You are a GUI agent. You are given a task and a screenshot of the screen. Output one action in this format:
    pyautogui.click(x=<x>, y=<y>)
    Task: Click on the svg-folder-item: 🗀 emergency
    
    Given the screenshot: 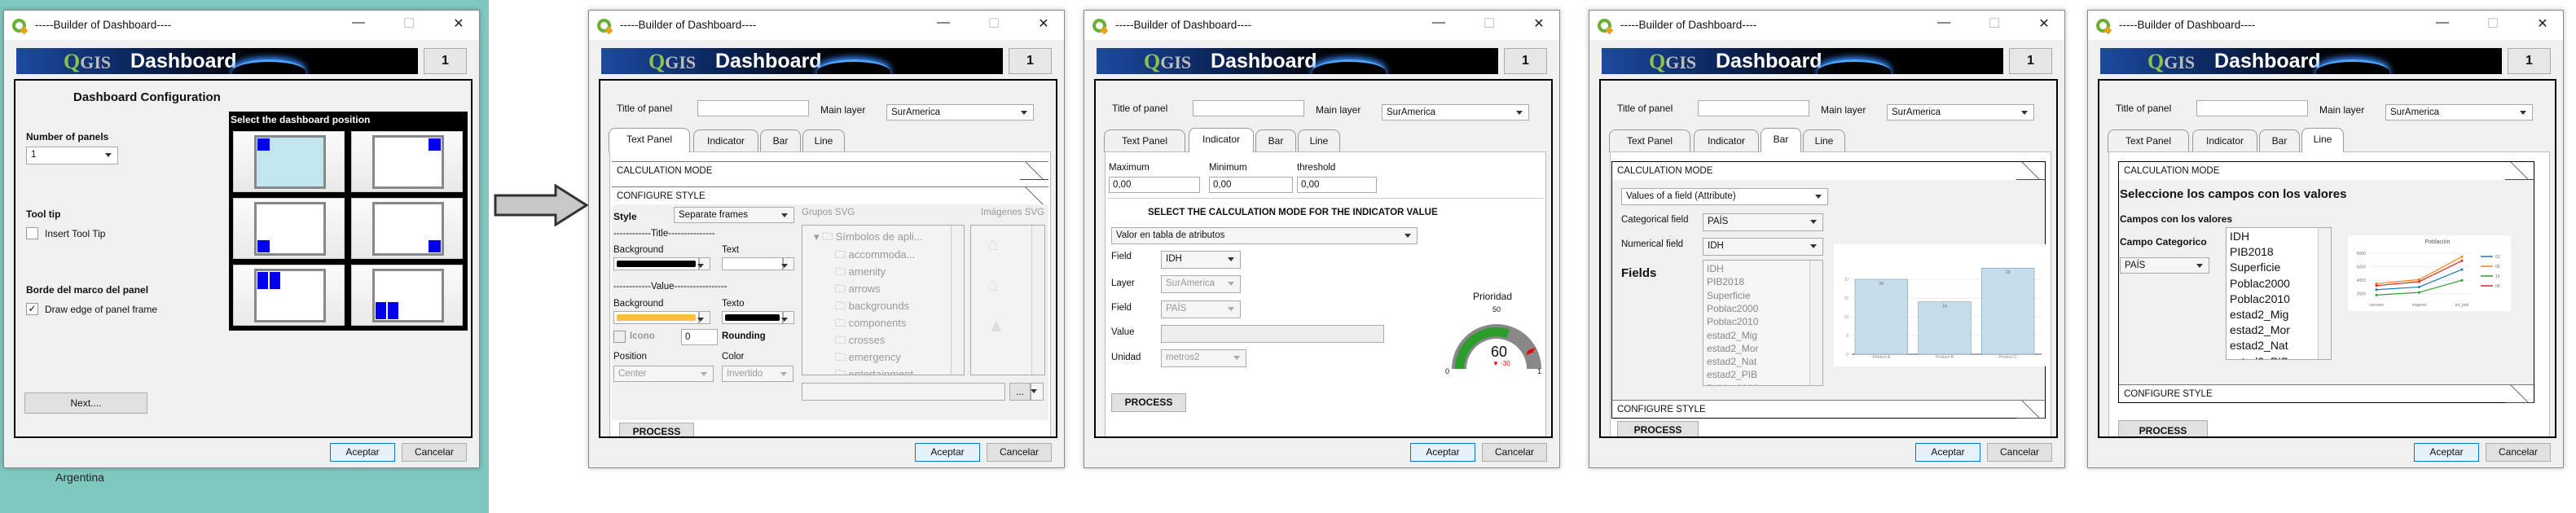 What is the action you would take?
    pyautogui.click(x=868, y=359)
    